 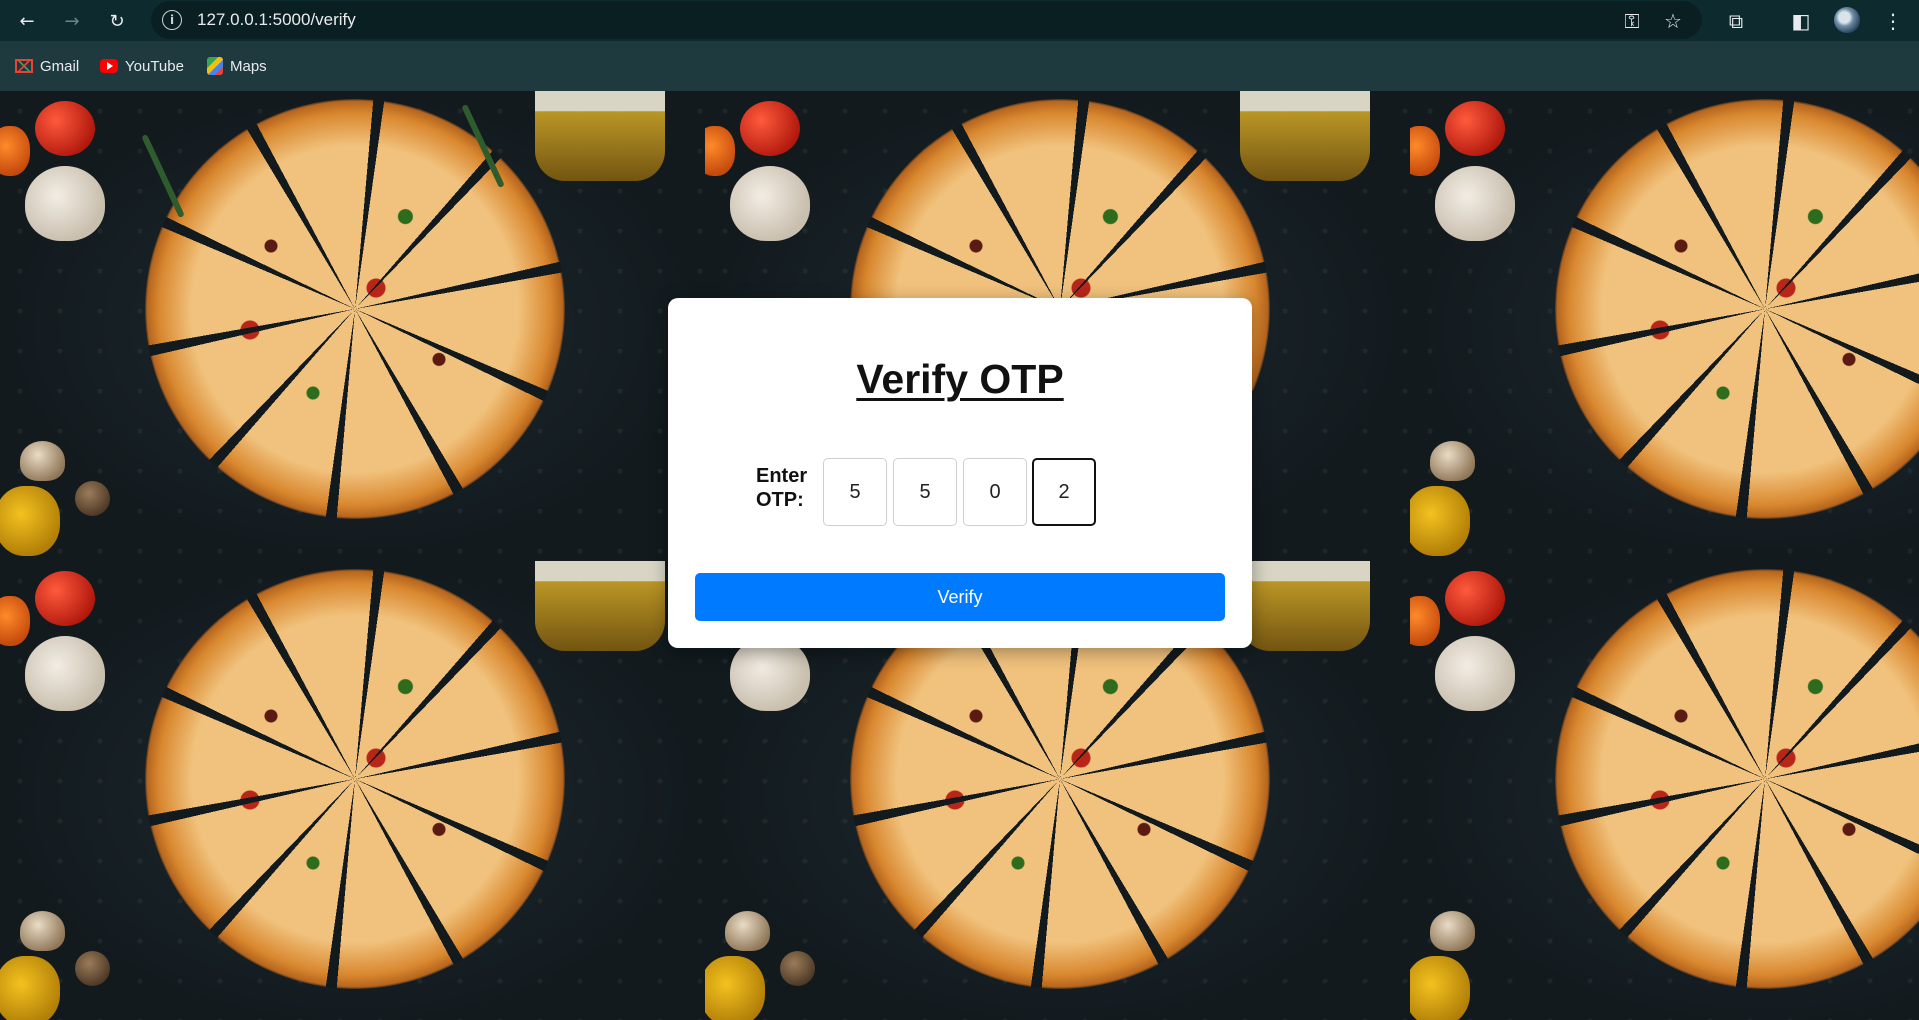 What do you see at coordinates (960, 379) in the screenshot?
I see `page-title: Verify OTP` at bounding box center [960, 379].